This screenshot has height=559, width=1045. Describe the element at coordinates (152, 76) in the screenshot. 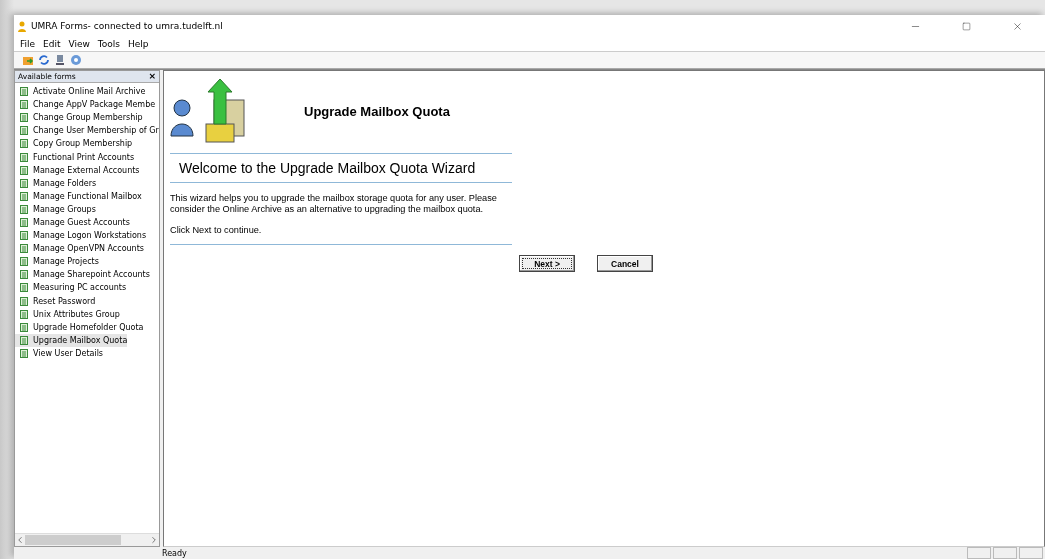

I see `panel-close-button: ×` at that location.